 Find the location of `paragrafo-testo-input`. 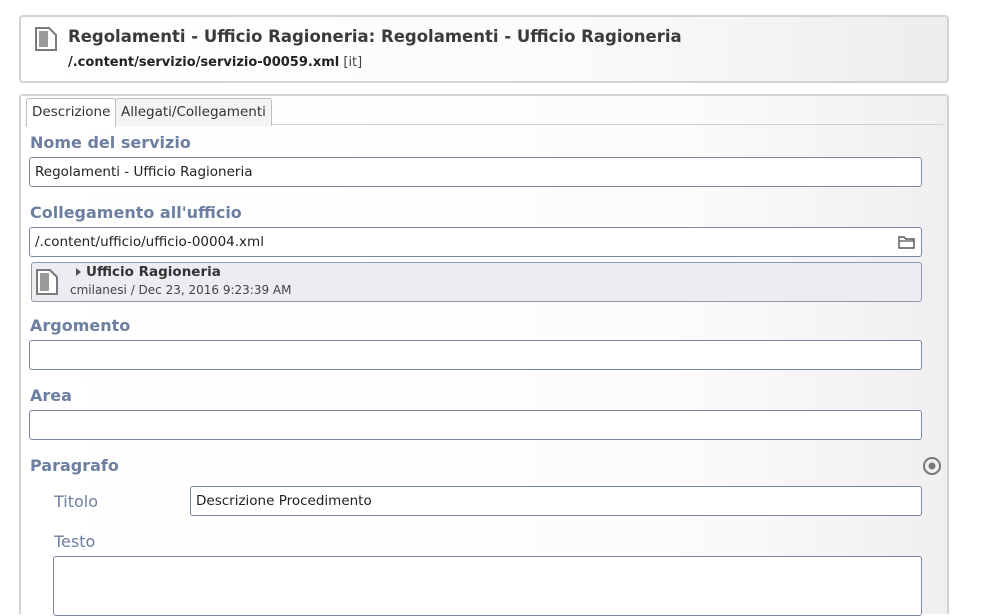

paragrafo-testo-input is located at coordinates (487, 586).